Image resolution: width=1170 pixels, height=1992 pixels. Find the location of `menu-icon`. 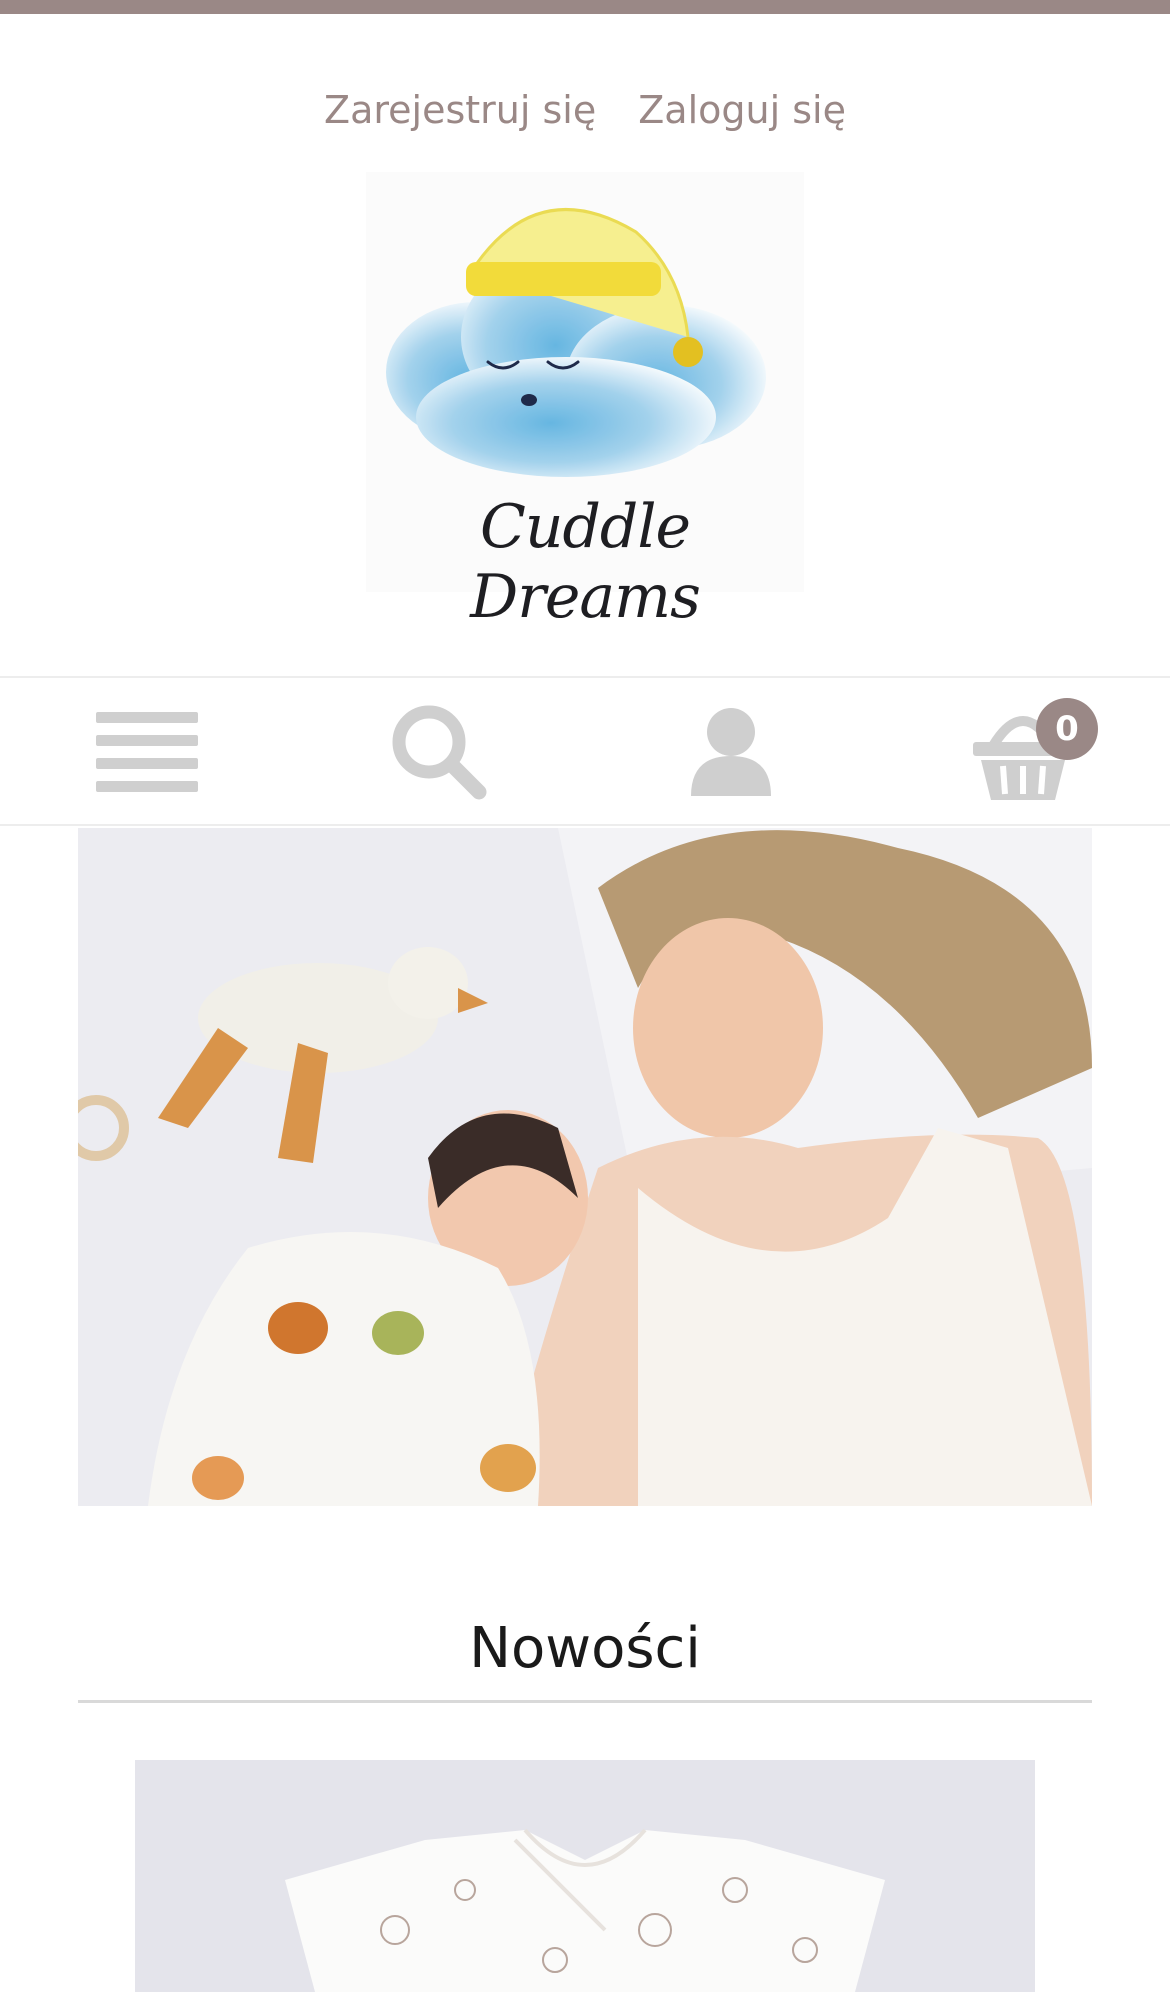

menu-icon is located at coordinates (147, 752).